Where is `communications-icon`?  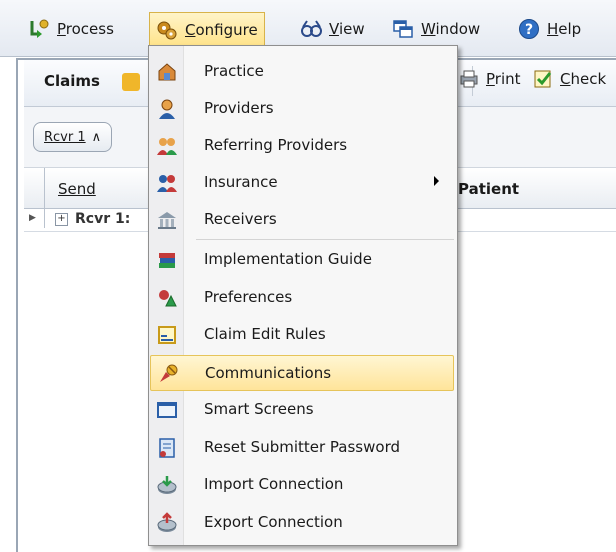 communications-icon is located at coordinates (168, 374).